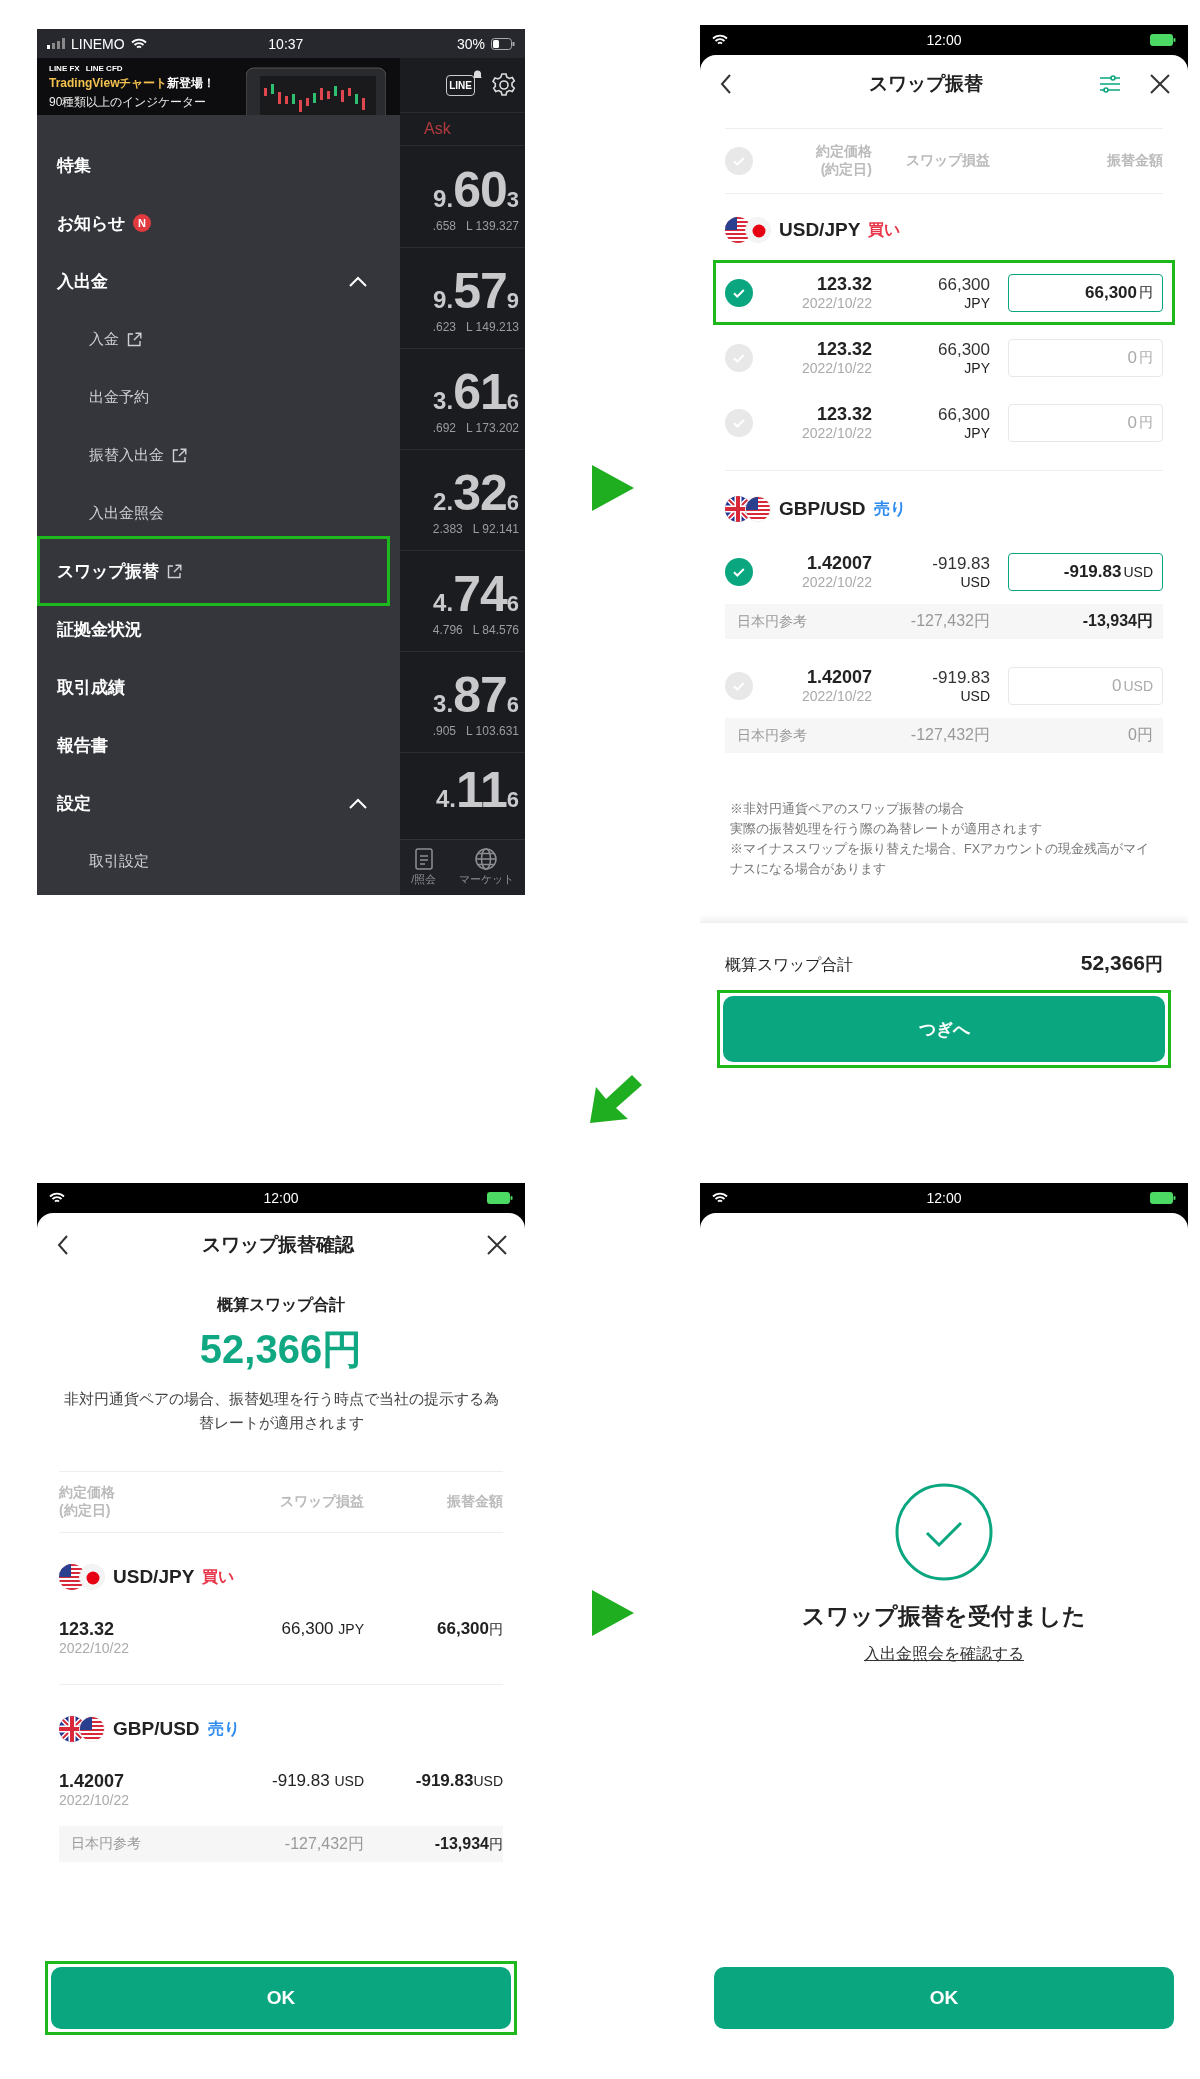  I want to click on submenu-item: 入出金照会, so click(218, 513).